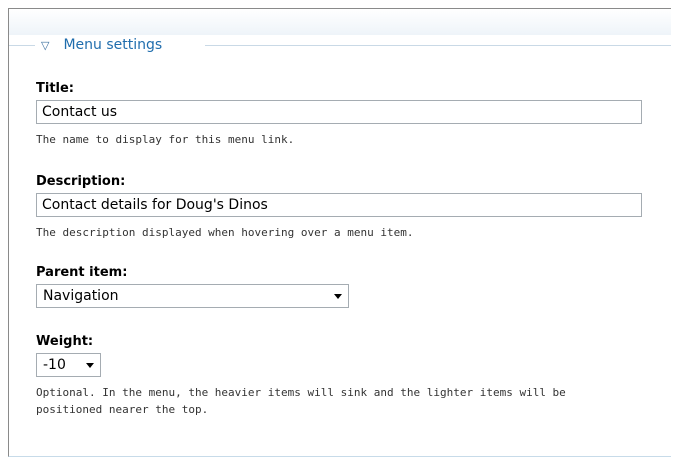 The width and height of the screenshot is (673, 459). I want to click on parent-item-field: Parent item: Navigation, so click(192, 286).